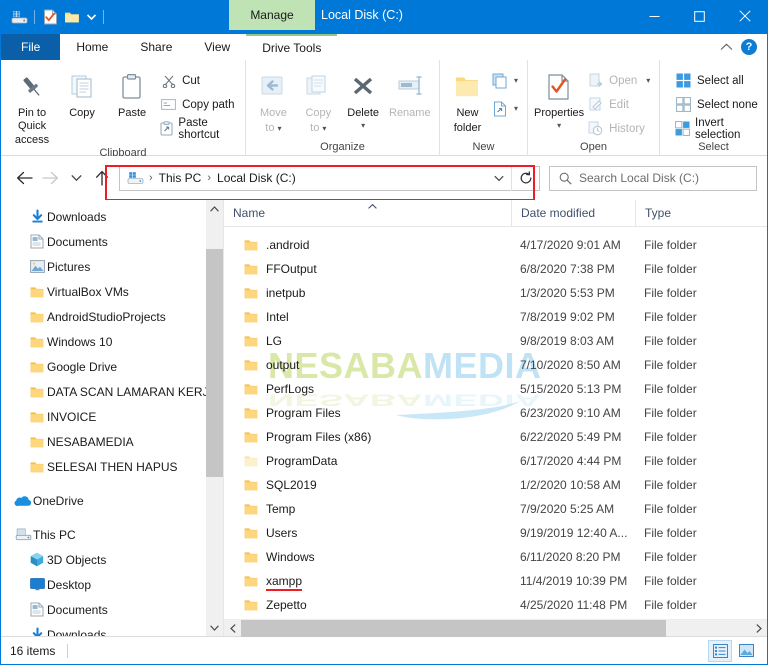 Image resolution: width=768 pixels, height=665 pixels. Describe the element at coordinates (367, 213) in the screenshot. I see `column-header-name: Name` at that location.